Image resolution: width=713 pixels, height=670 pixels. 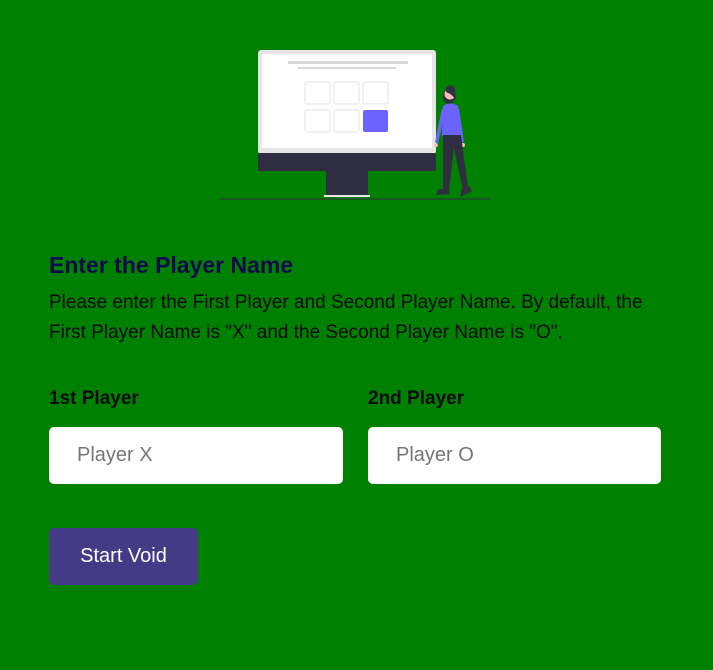 What do you see at coordinates (123, 556) in the screenshot?
I see `start-button: Start Void` at bounding box center [123, 556].